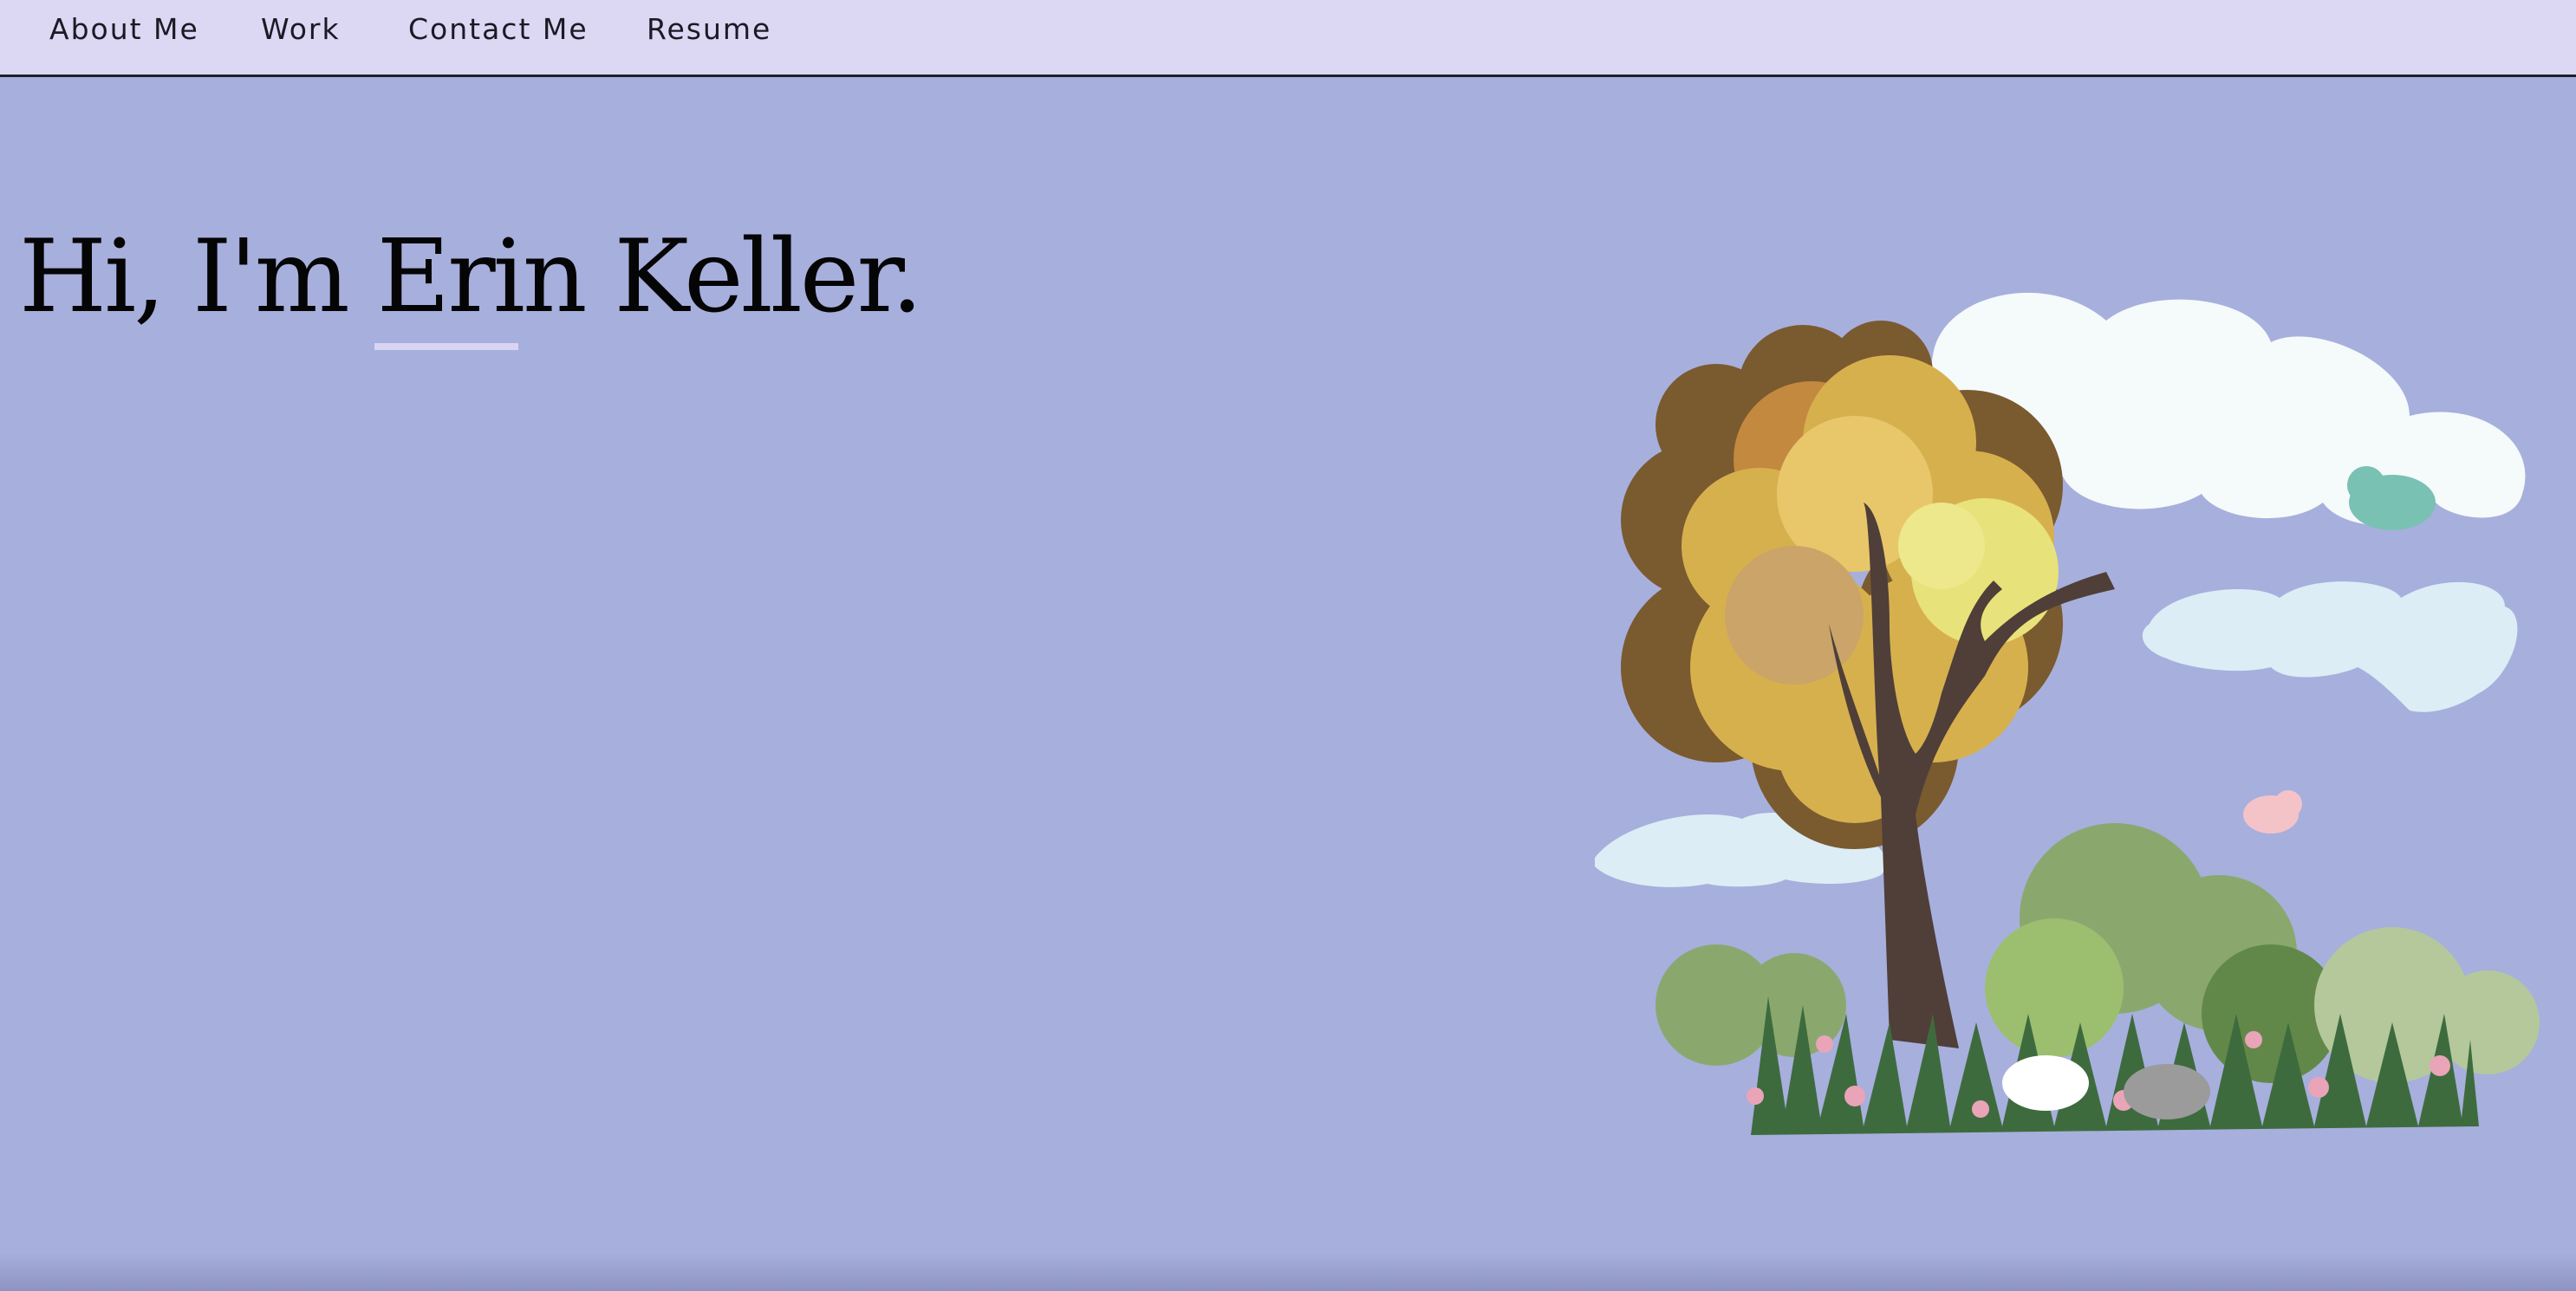  Describe the element at coordinates (301, 29) in the screenshot. I see `nav-link-work: Work` at that location.